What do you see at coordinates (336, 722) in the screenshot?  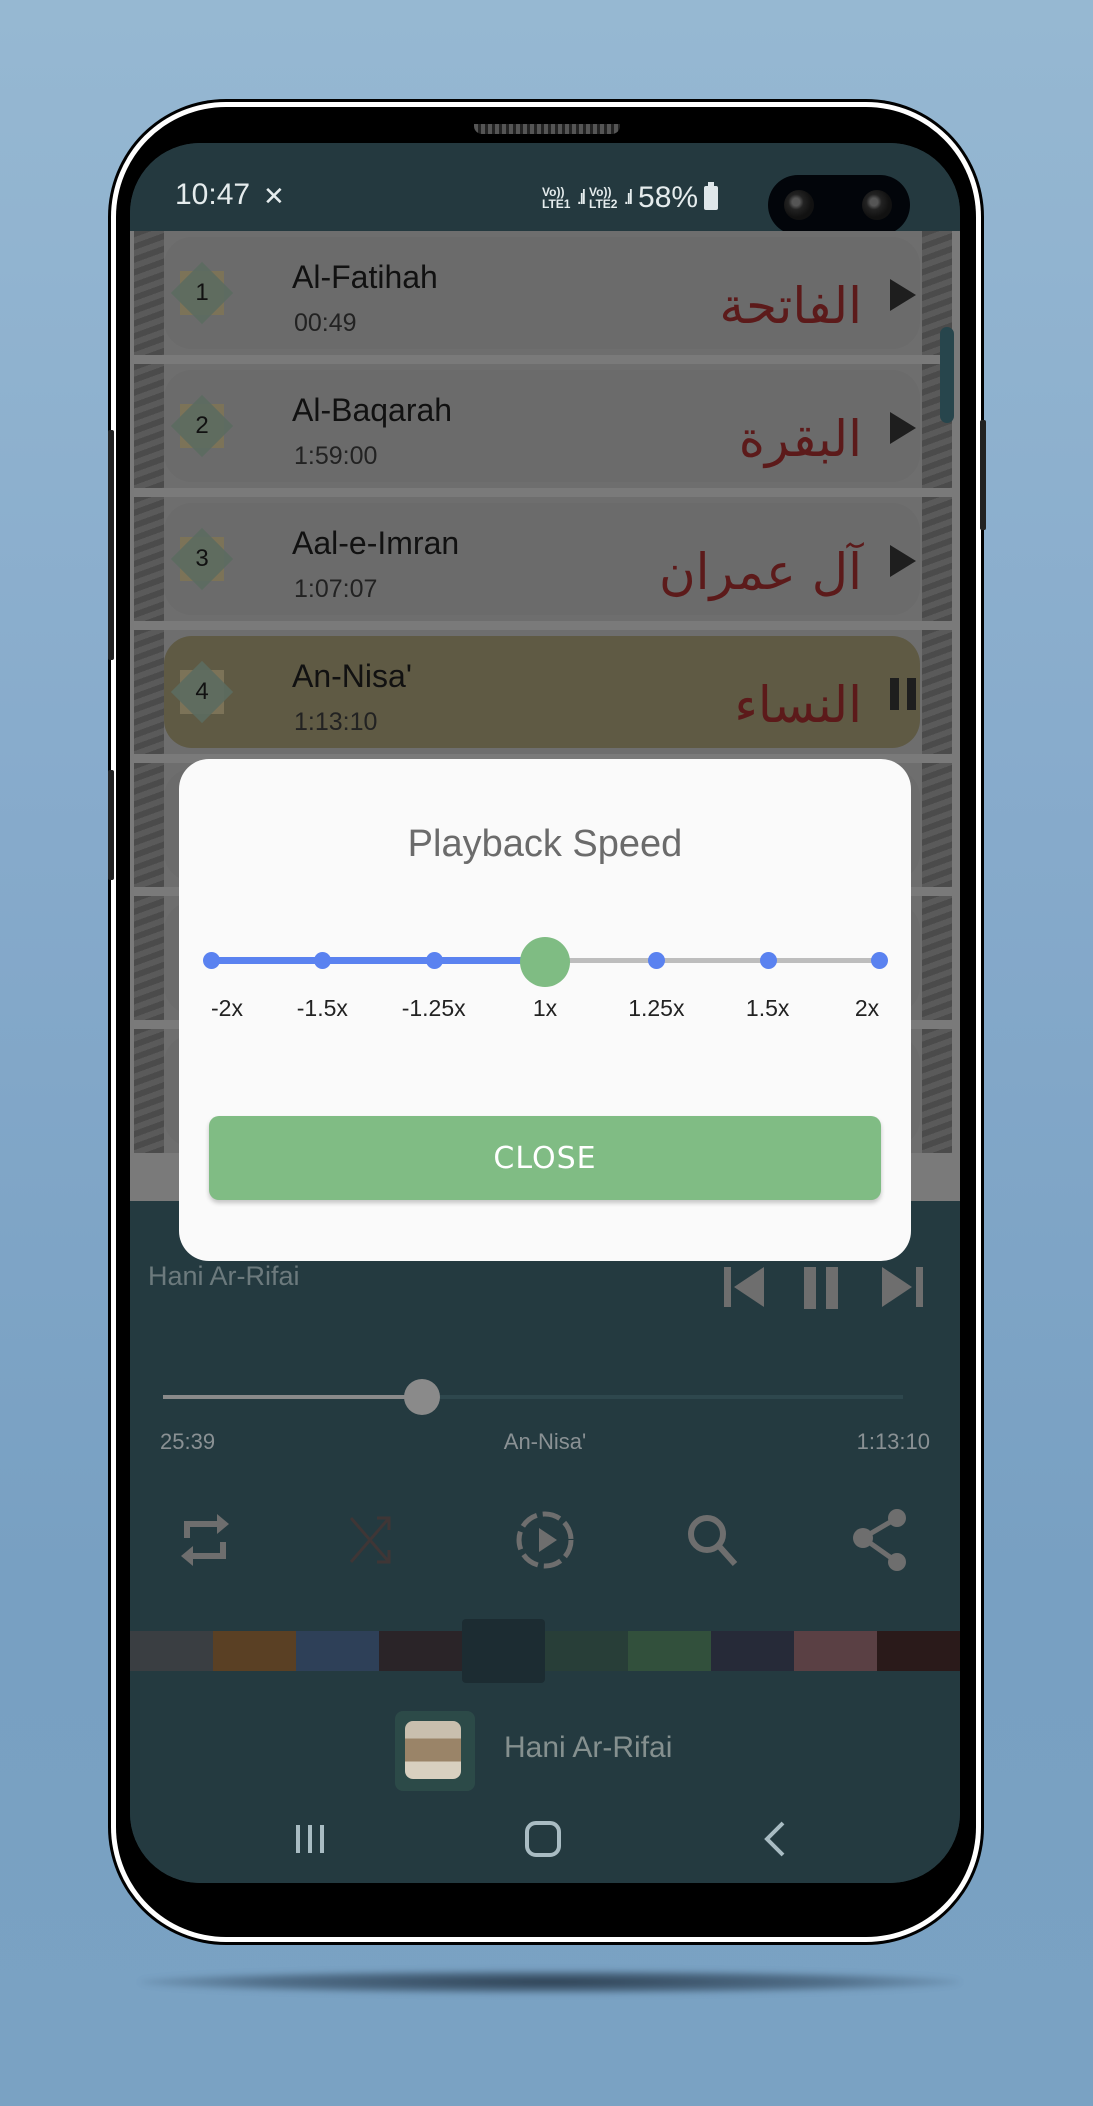 I see `surah-duration: 1:13:10` at bounding box center [336, 722].